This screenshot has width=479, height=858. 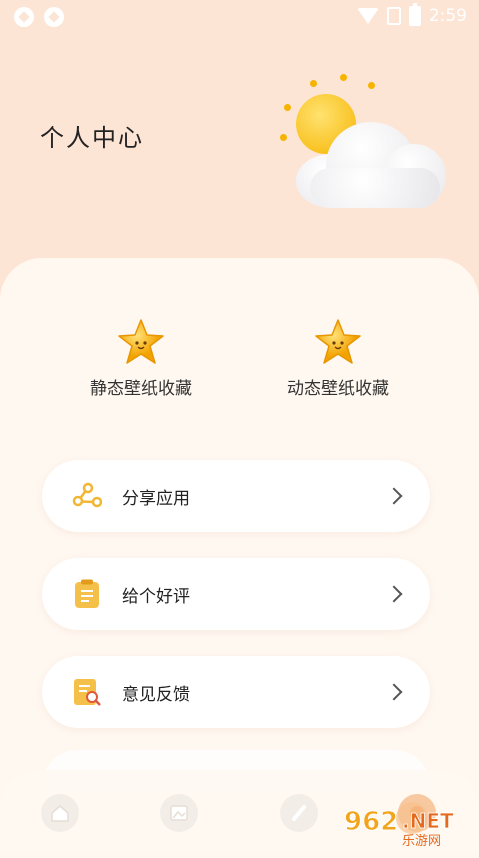 I want to click on tab-home, so click(x=60, y=813).